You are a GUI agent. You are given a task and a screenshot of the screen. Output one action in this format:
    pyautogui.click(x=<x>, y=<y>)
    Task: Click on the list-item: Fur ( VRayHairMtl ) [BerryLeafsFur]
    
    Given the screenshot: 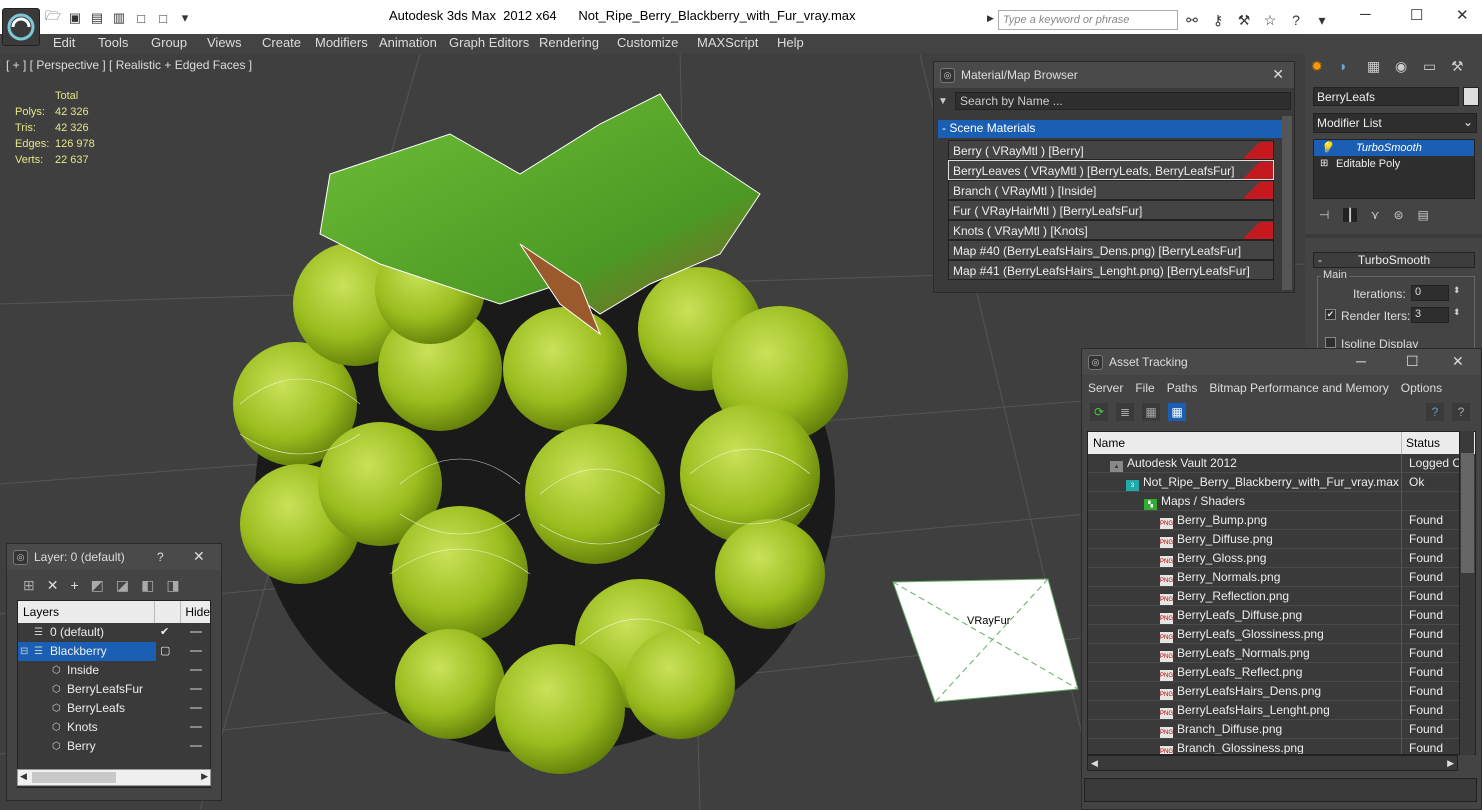 What is the action you would take?
    pyautogui.click(x=1111, y=210)
    